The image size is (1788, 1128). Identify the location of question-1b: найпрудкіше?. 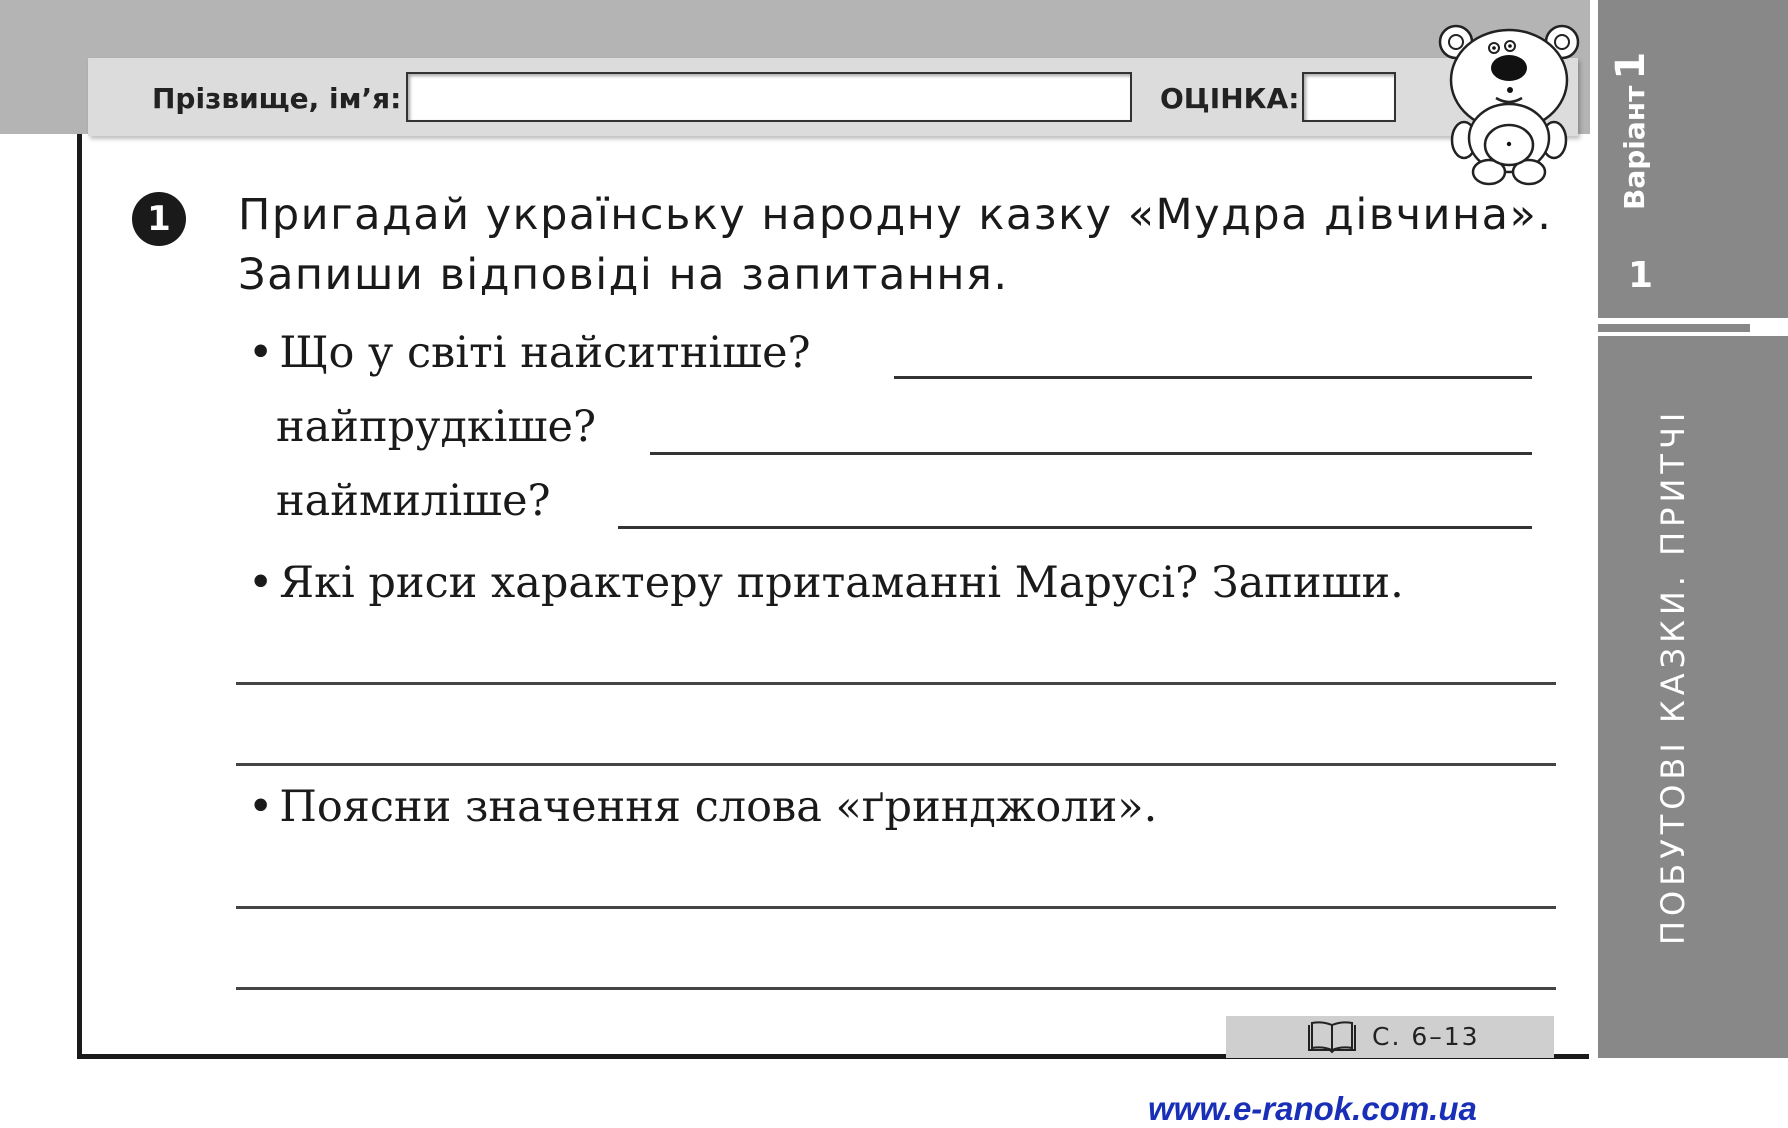
(436, 427).